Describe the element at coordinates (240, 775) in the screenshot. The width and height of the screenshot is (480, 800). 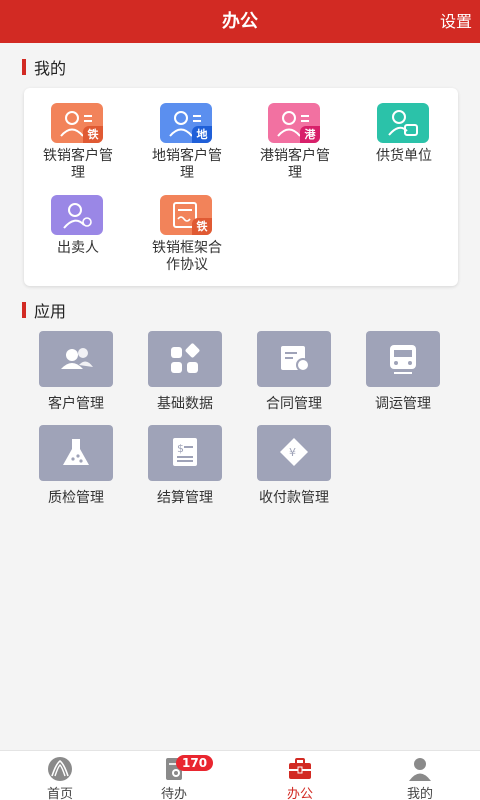
I see `bottom-tab-bar: 首页 待办 170 办公 我的` at that location.